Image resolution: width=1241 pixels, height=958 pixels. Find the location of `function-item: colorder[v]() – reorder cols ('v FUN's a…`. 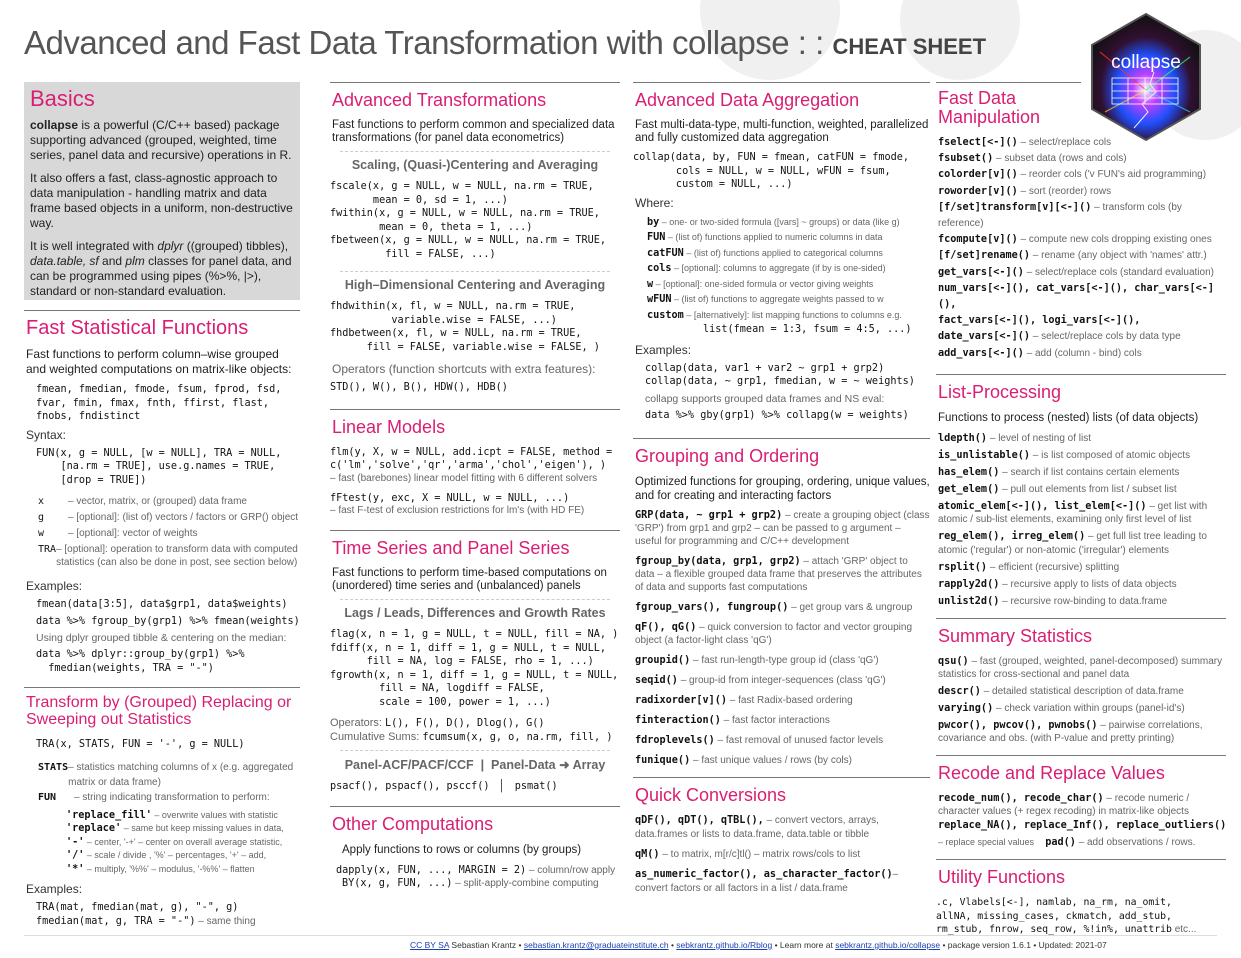

function-item: colorder[v]() – reorder cols ('v FUN's a… is located at coordinates (1082, 175).